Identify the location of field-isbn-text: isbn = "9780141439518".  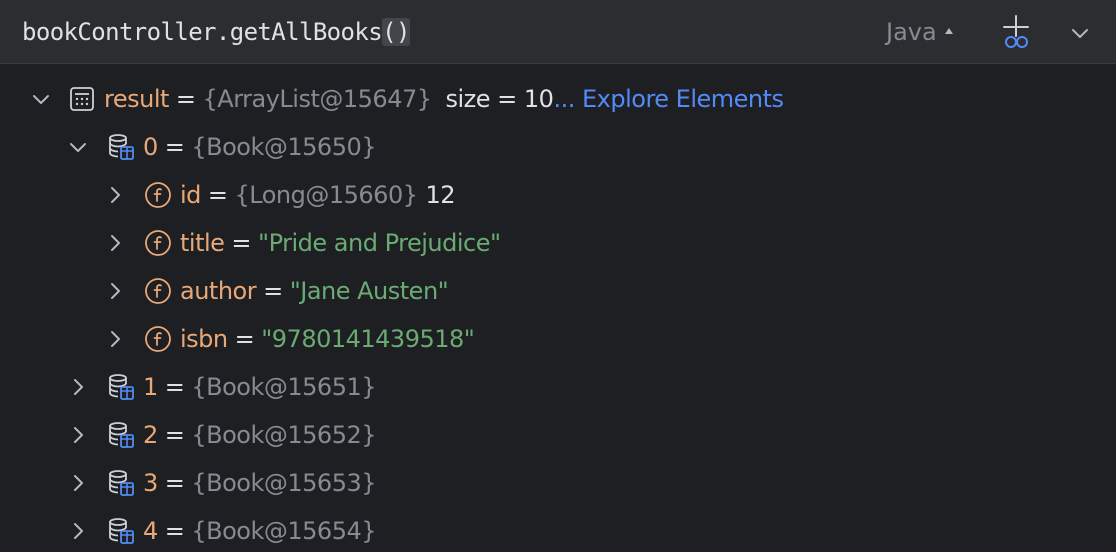
(327, 339).